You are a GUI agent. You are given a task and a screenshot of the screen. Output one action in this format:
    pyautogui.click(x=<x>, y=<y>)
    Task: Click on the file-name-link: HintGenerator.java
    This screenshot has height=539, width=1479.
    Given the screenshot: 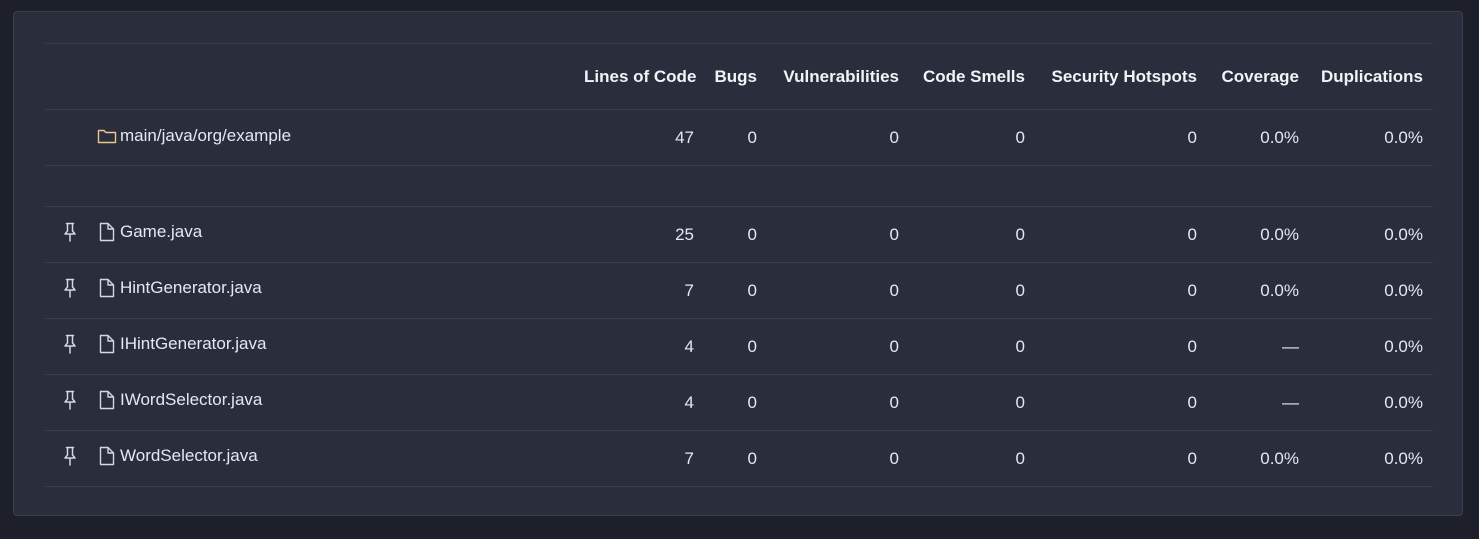 What is the action you would take?
    pyautogui.click(x=191, y=288)
    